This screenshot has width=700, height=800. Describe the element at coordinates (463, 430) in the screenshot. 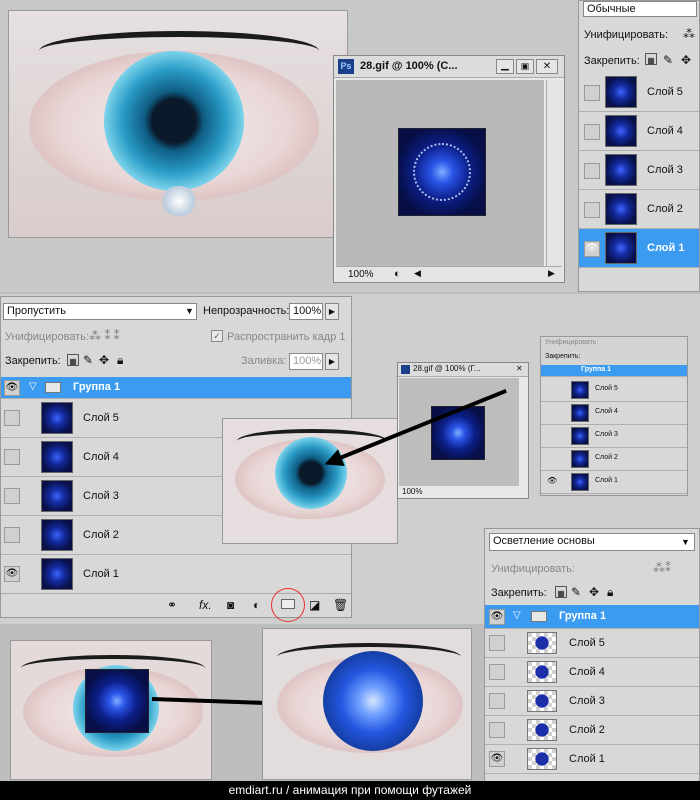

I see `gif-document-window-small: 28.gif @ 100% (Г... ✕ 100%` at that location.